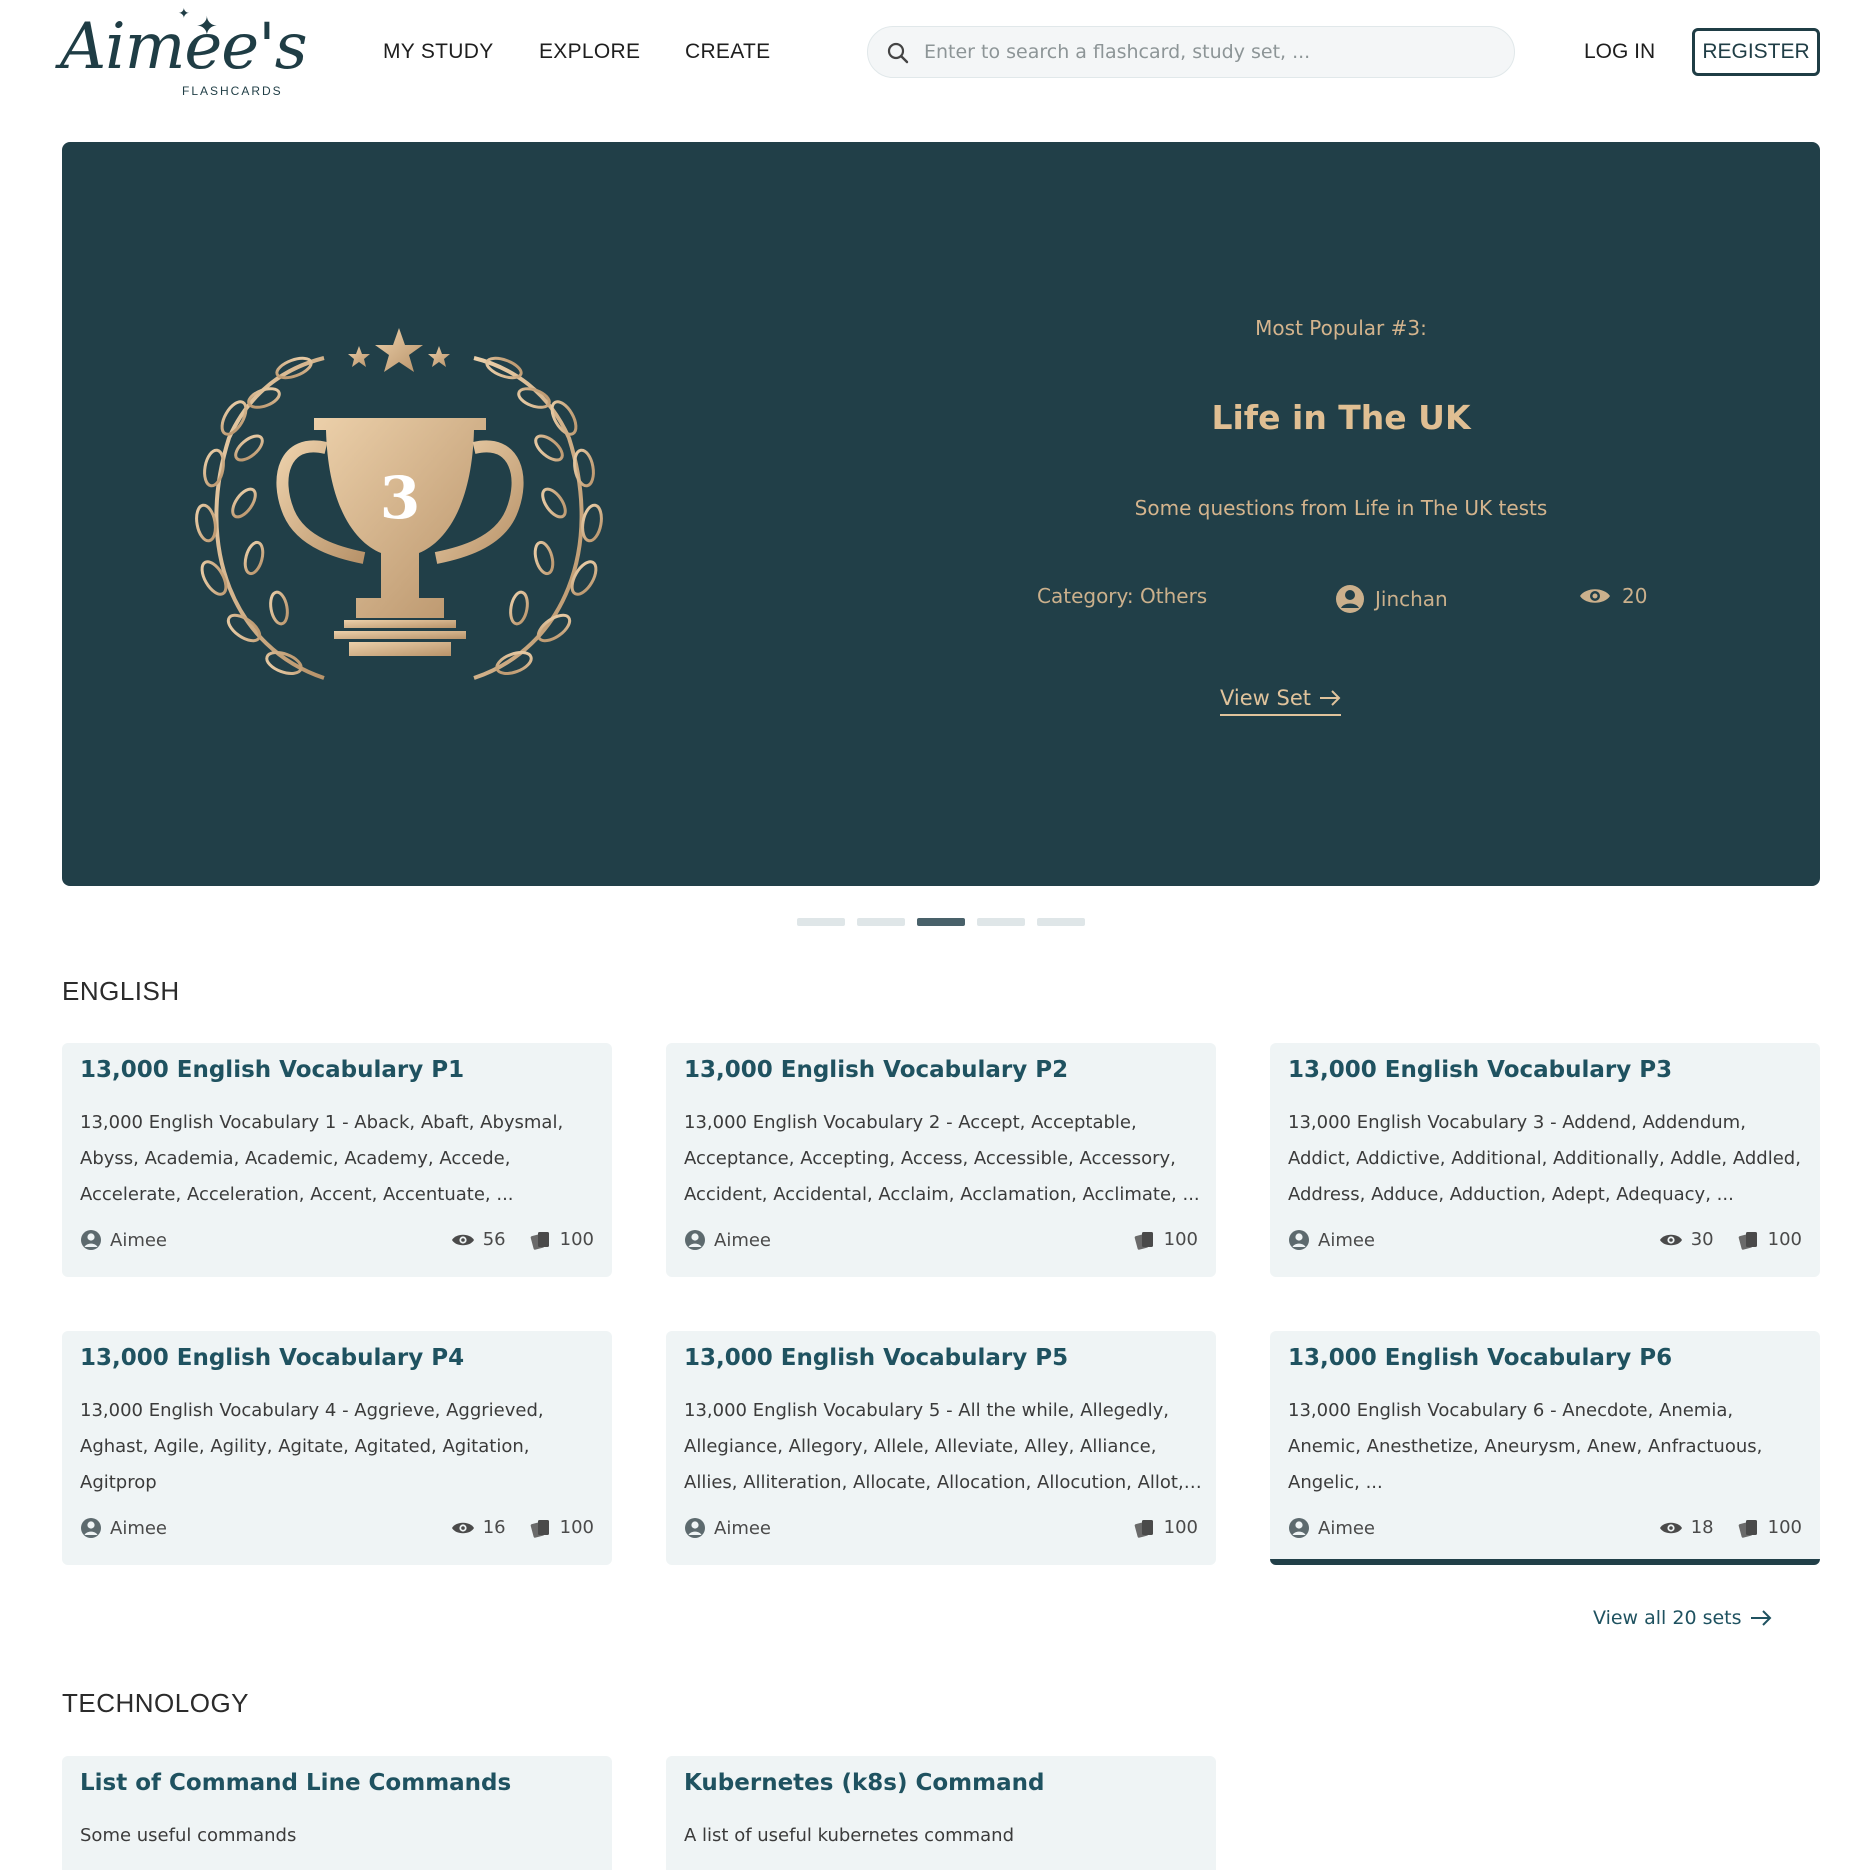  What do you see at coordinates (1480, 1070) in the screenshot?
I see `card-title: 13,000 English Vocabulary P3` at bounding box center [1480, 1070].